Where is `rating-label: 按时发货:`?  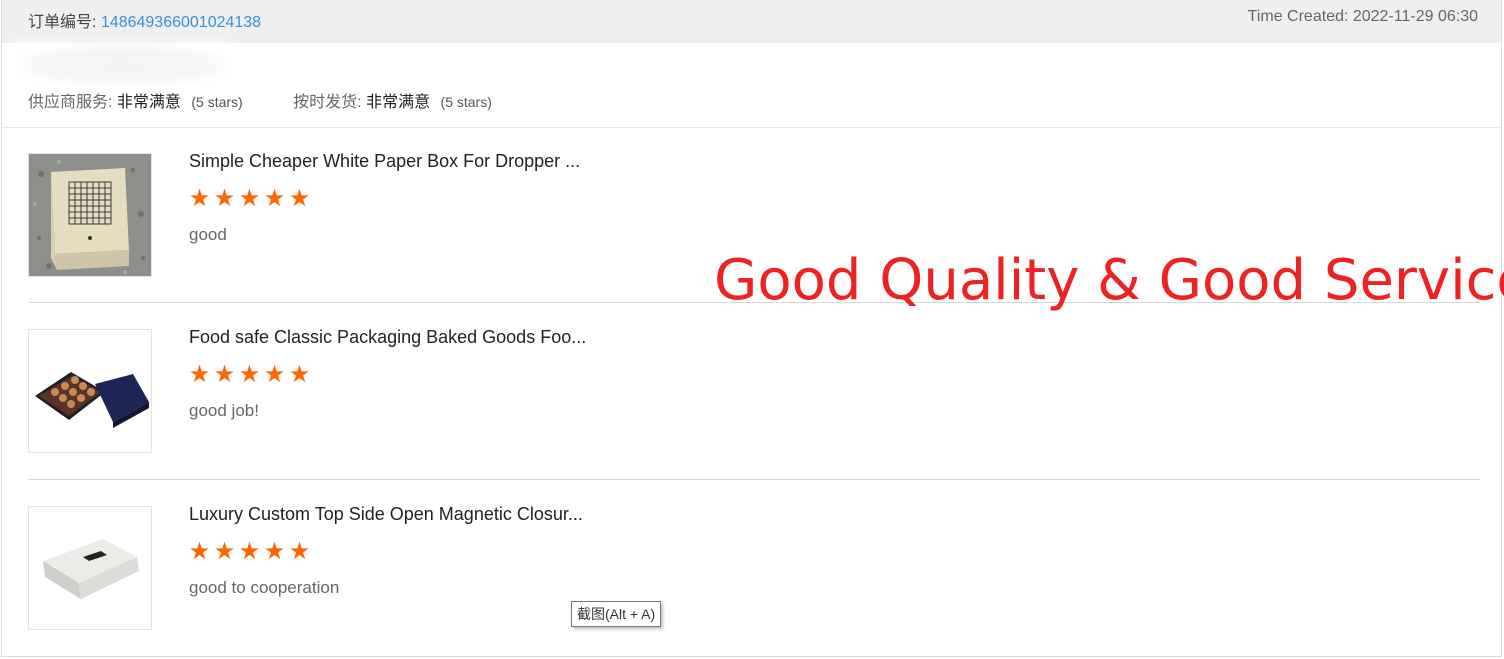 rating-label: 按时发货: is located at coordinates (327, 102).